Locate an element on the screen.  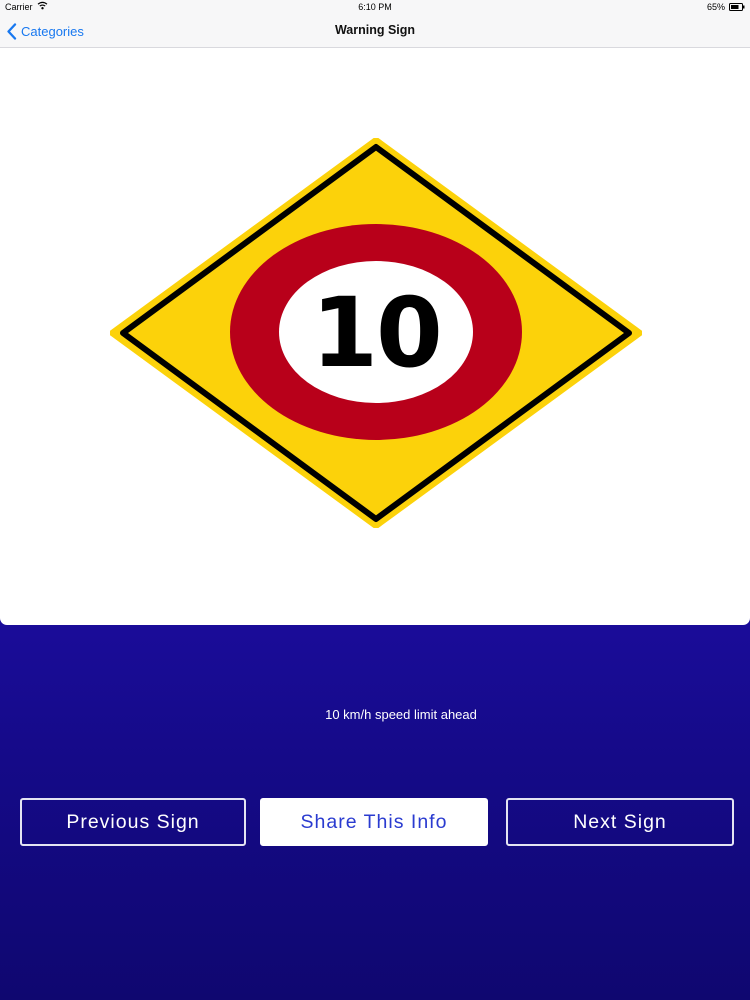
status-bar: Carrier 6:10 PM 65% is located at coordinates (375, 7).